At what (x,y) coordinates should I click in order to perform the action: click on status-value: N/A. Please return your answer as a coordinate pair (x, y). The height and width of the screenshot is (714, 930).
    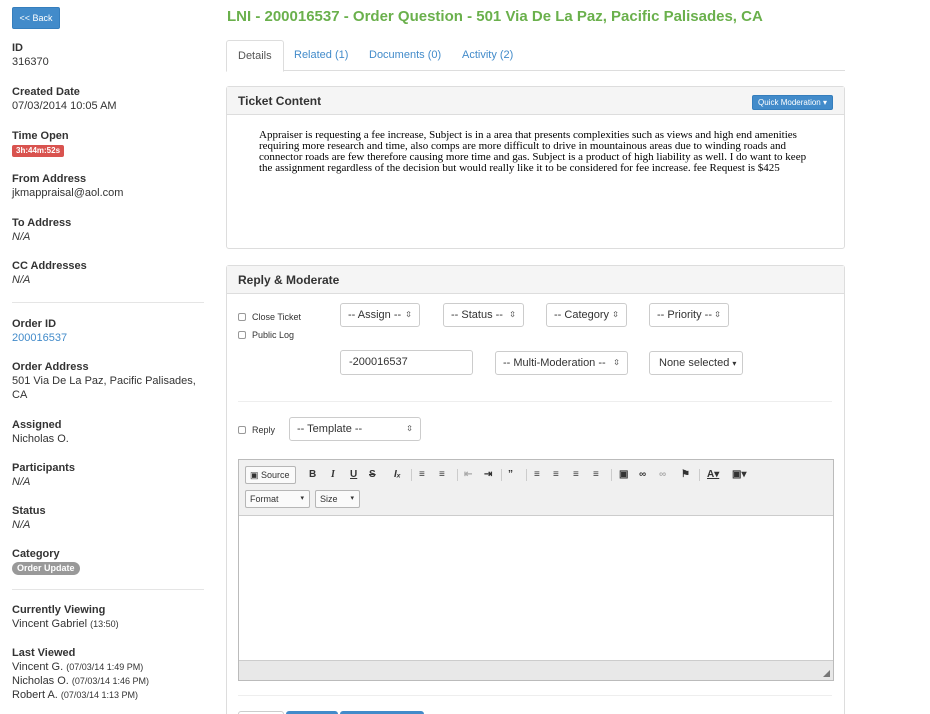
    Looking at the image, I should click on (21, 525).